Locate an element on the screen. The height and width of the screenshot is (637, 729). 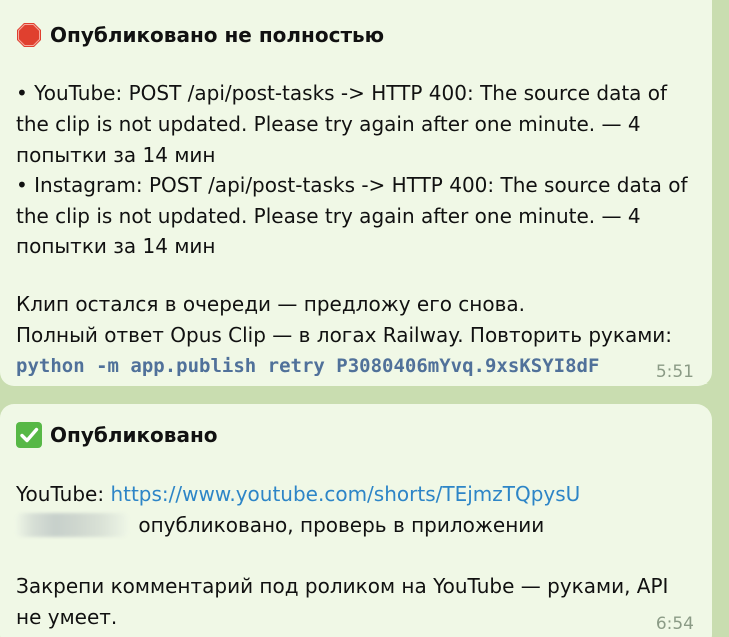
message-title-row: Опубликовано is located at coordinates (117, 435).